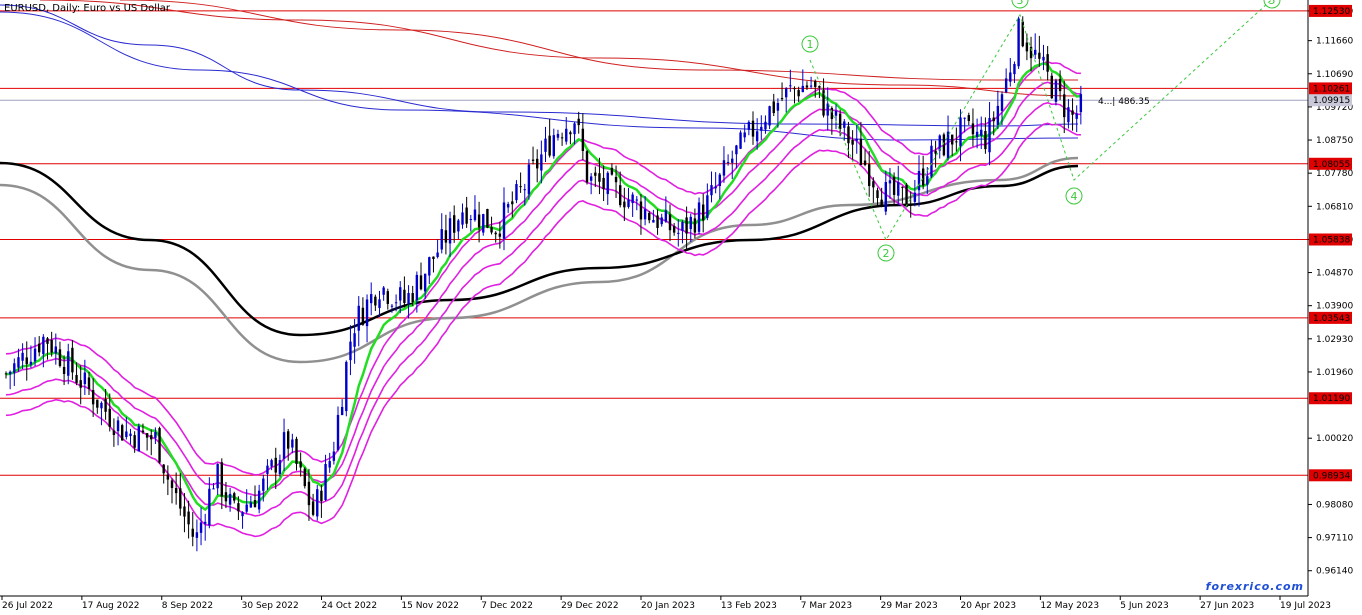  What do you see at coordinates (1334, 141) in the screenshot?
I see `y-tick-label: 1.08750` at bounding box center [1334, 141].